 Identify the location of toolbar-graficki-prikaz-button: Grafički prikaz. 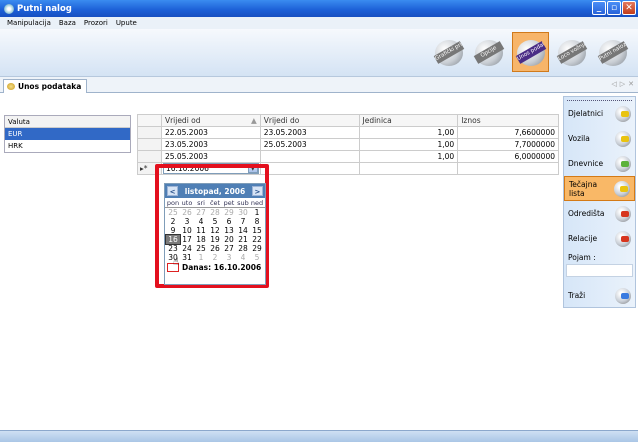
(448, 52).